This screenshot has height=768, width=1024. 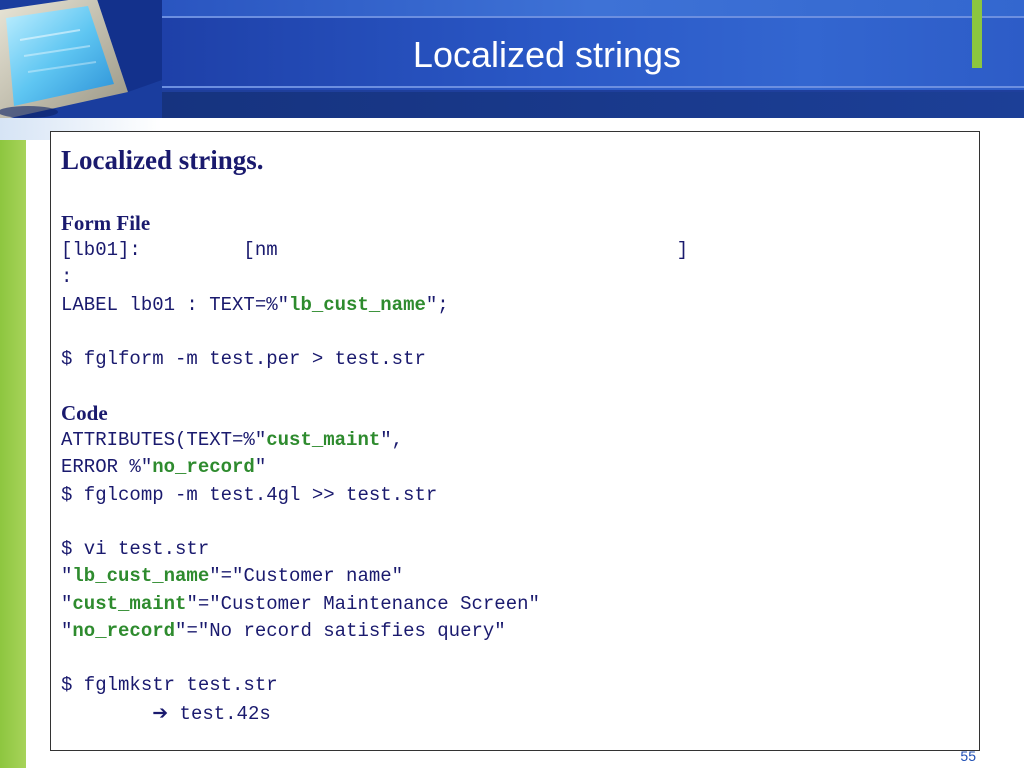 What do you see at coordinates (107, 467) in the screenshot?
I see `code-text: ERROR %"` at bounding box center [107, 467].